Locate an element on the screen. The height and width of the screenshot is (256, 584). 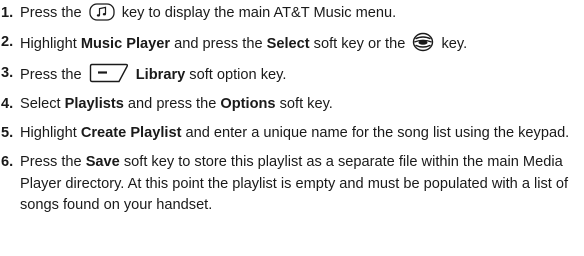
key-name: Playlists is located at coordinates (94, 104).